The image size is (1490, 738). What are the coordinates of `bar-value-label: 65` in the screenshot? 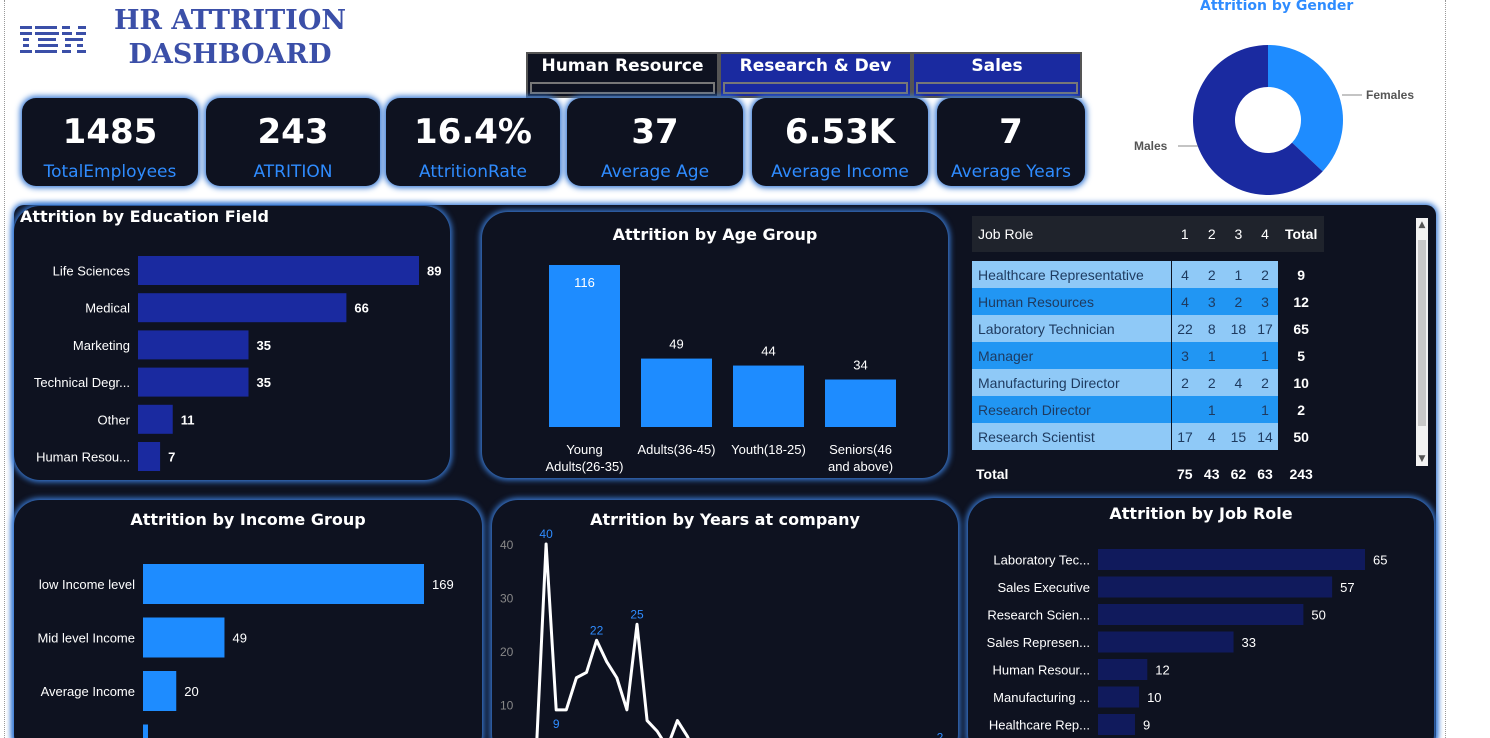 It's located at (1380, 560).